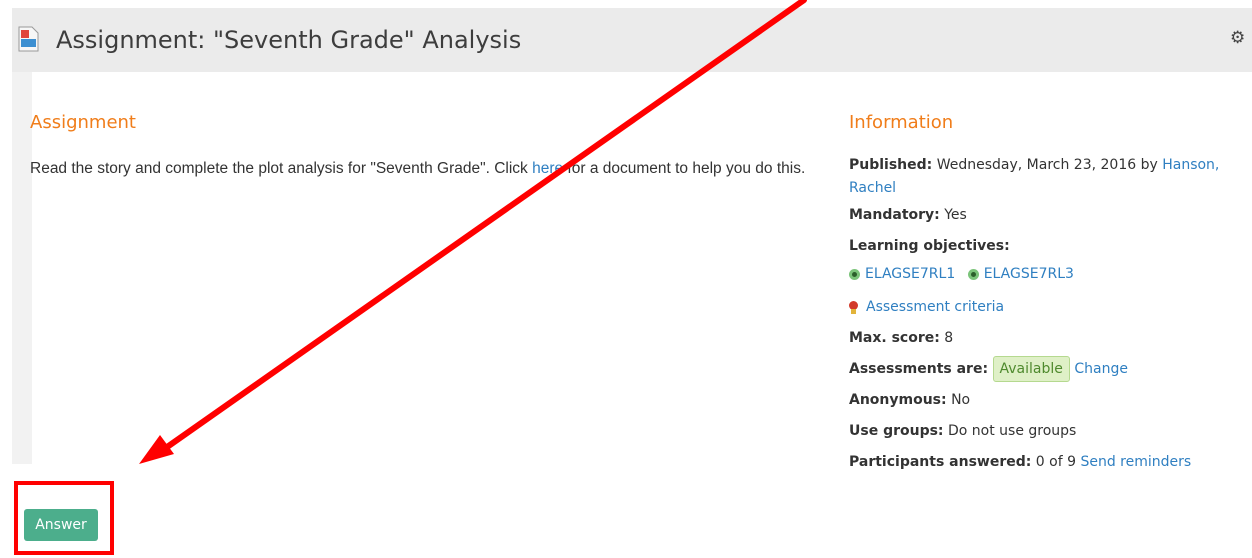 The width and height of the screenshot is (1252, 558). What do you see at coordinates (919, 369) in the screenshot?
I see `assessments-label: Assessments are:` at bounding box center [919, 369].